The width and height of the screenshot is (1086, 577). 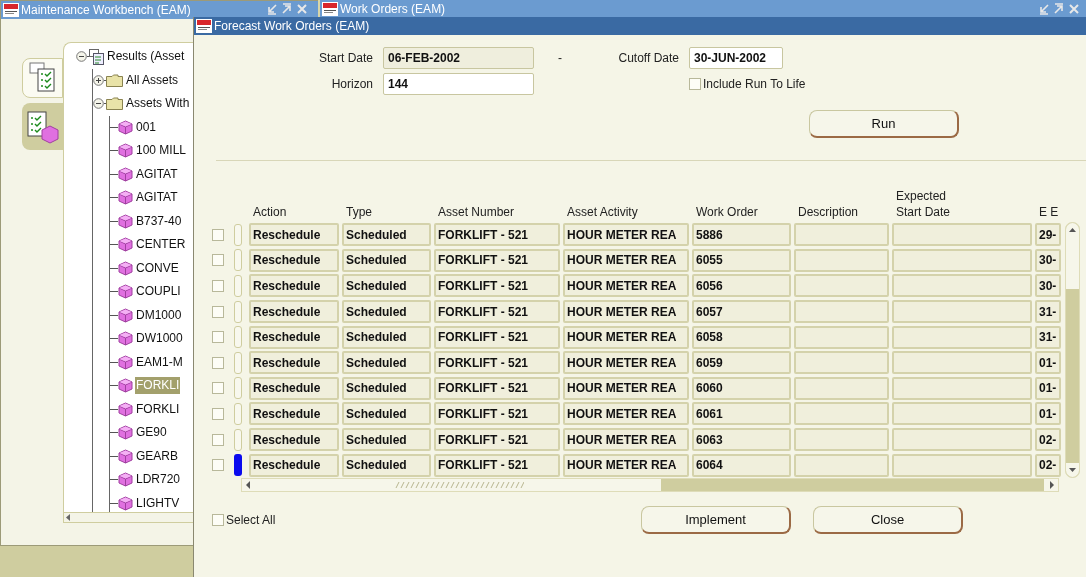 What do you see at coordinates (1072, 470) in the screenshot?
I see `scroll-down-icon` at bounding box center [1072, 470].